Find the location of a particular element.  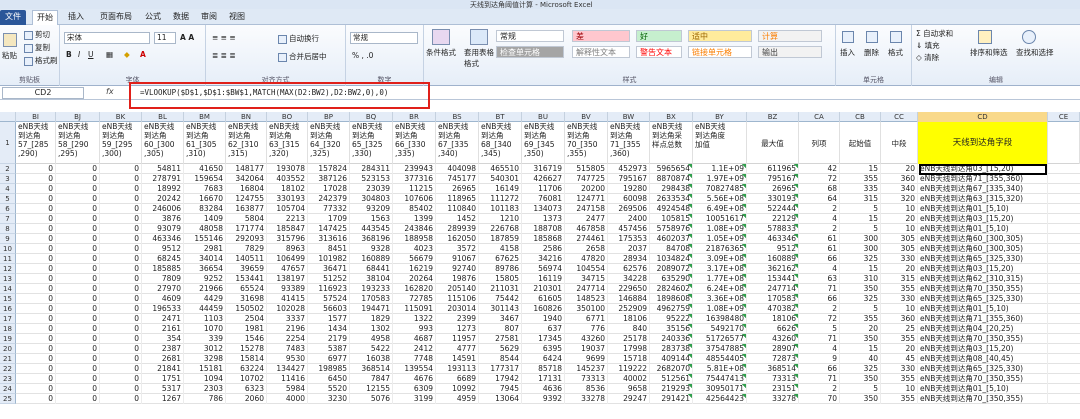

cell-BS: 203014 is located at coordinates (457, 309).